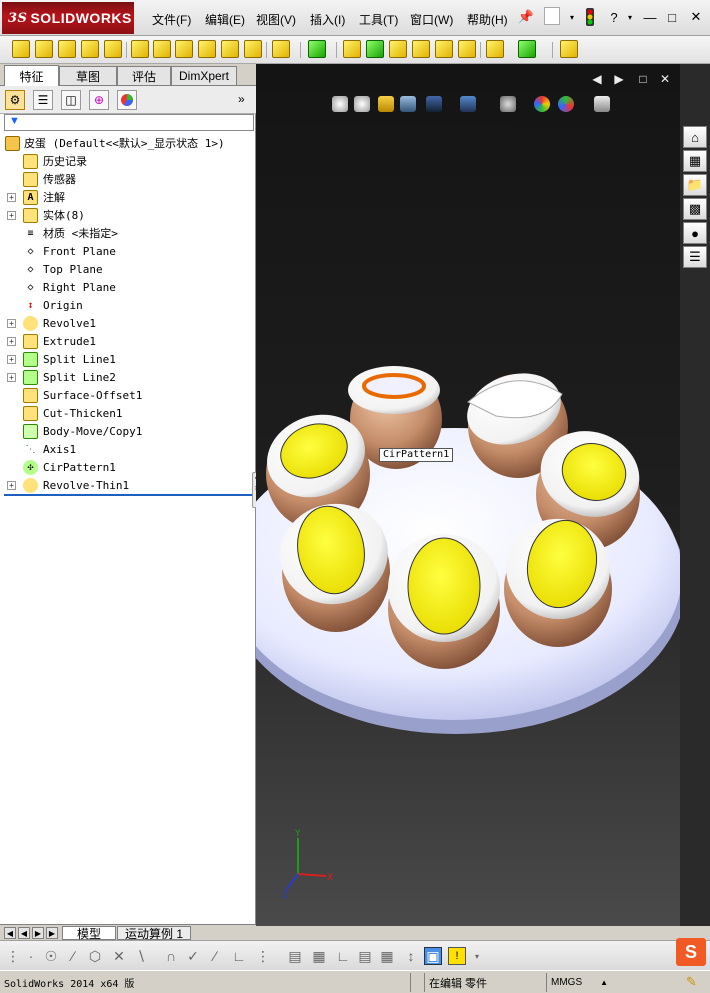 This screenshot has height=993, width=710. I want to click on sketch-table-icon: ▦, so click(387, 956).